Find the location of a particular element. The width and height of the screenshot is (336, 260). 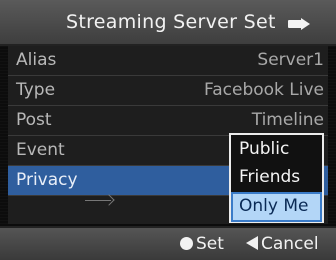

menu-row-value: Server1 is located at coordinates (290, 60).